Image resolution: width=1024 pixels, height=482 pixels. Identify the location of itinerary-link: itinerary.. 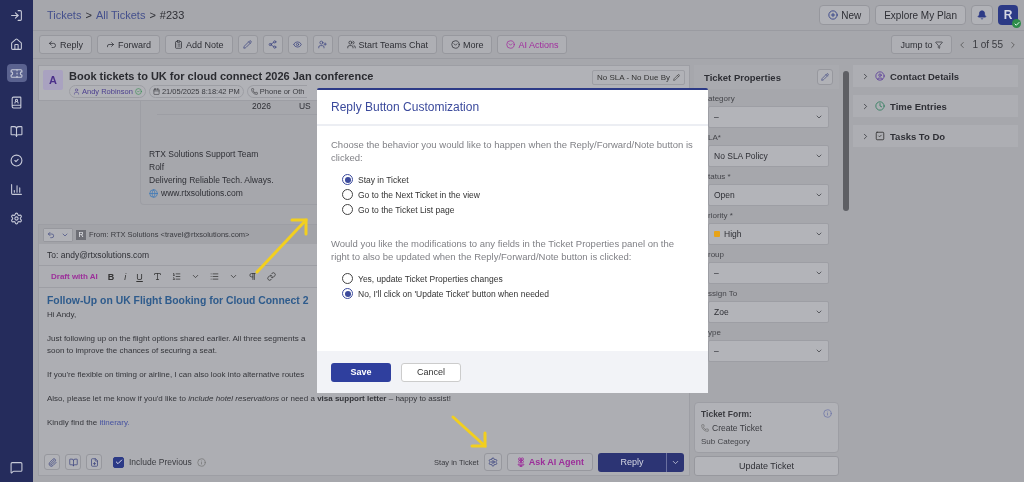
(114, 422).